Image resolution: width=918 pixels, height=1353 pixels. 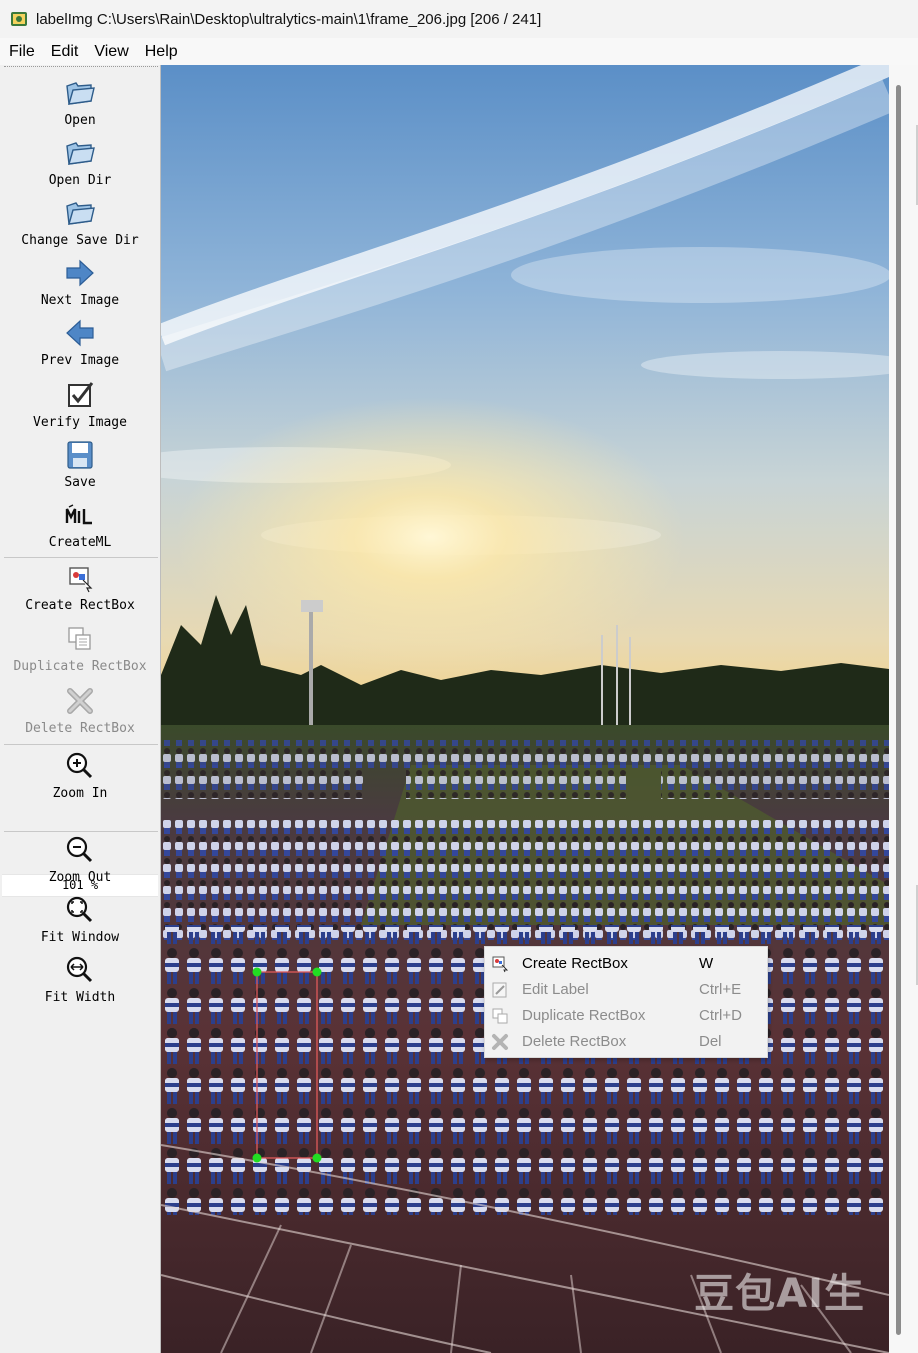 I want to click on open-label: Open, so click(x=80, y=120).